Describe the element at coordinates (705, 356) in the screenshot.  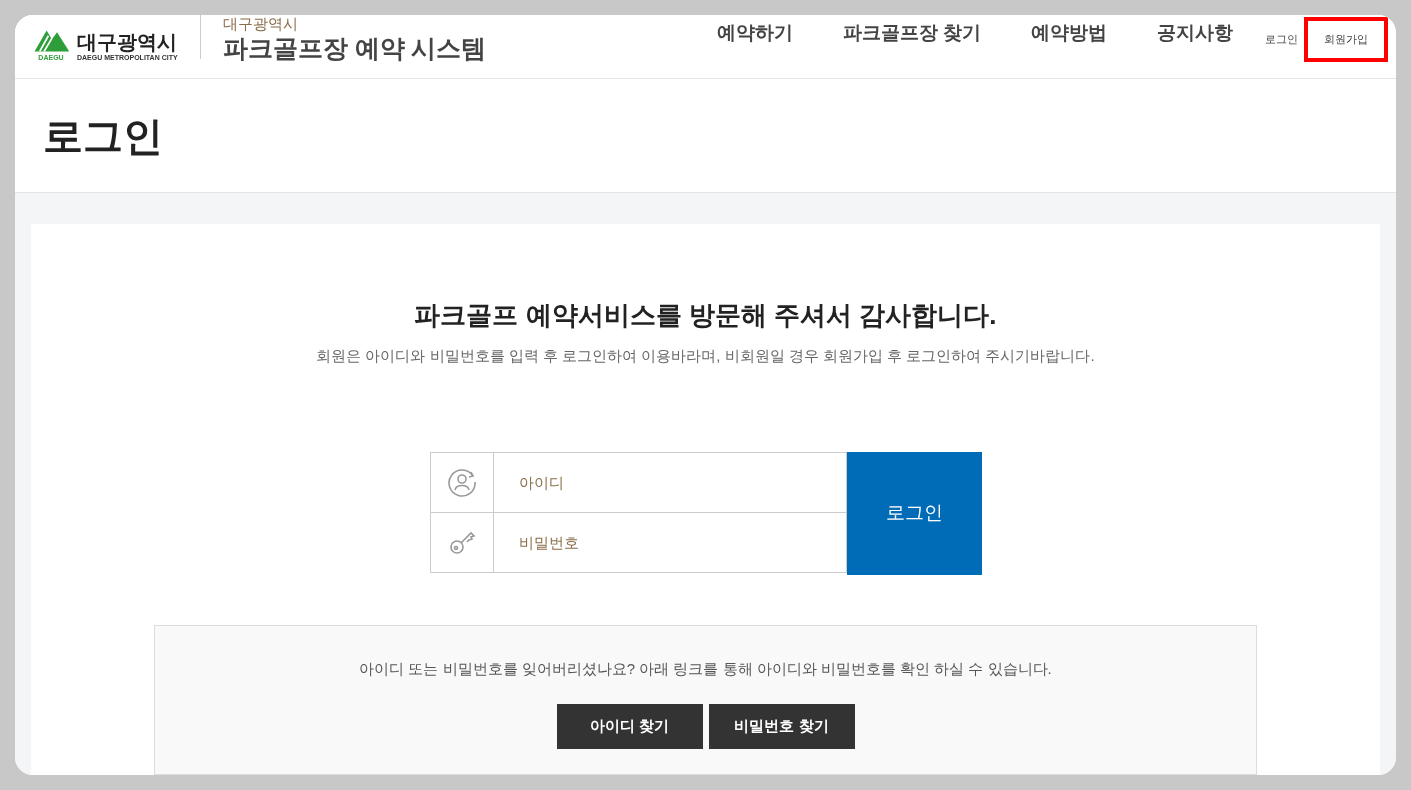
I see `login-description: 회원은 아이디와 비밀번호를 입력 후 로그인하여 이용바라며, 비회원일 경우 회원가입 후 로그인하여 주시기바랍니다.` at that location.